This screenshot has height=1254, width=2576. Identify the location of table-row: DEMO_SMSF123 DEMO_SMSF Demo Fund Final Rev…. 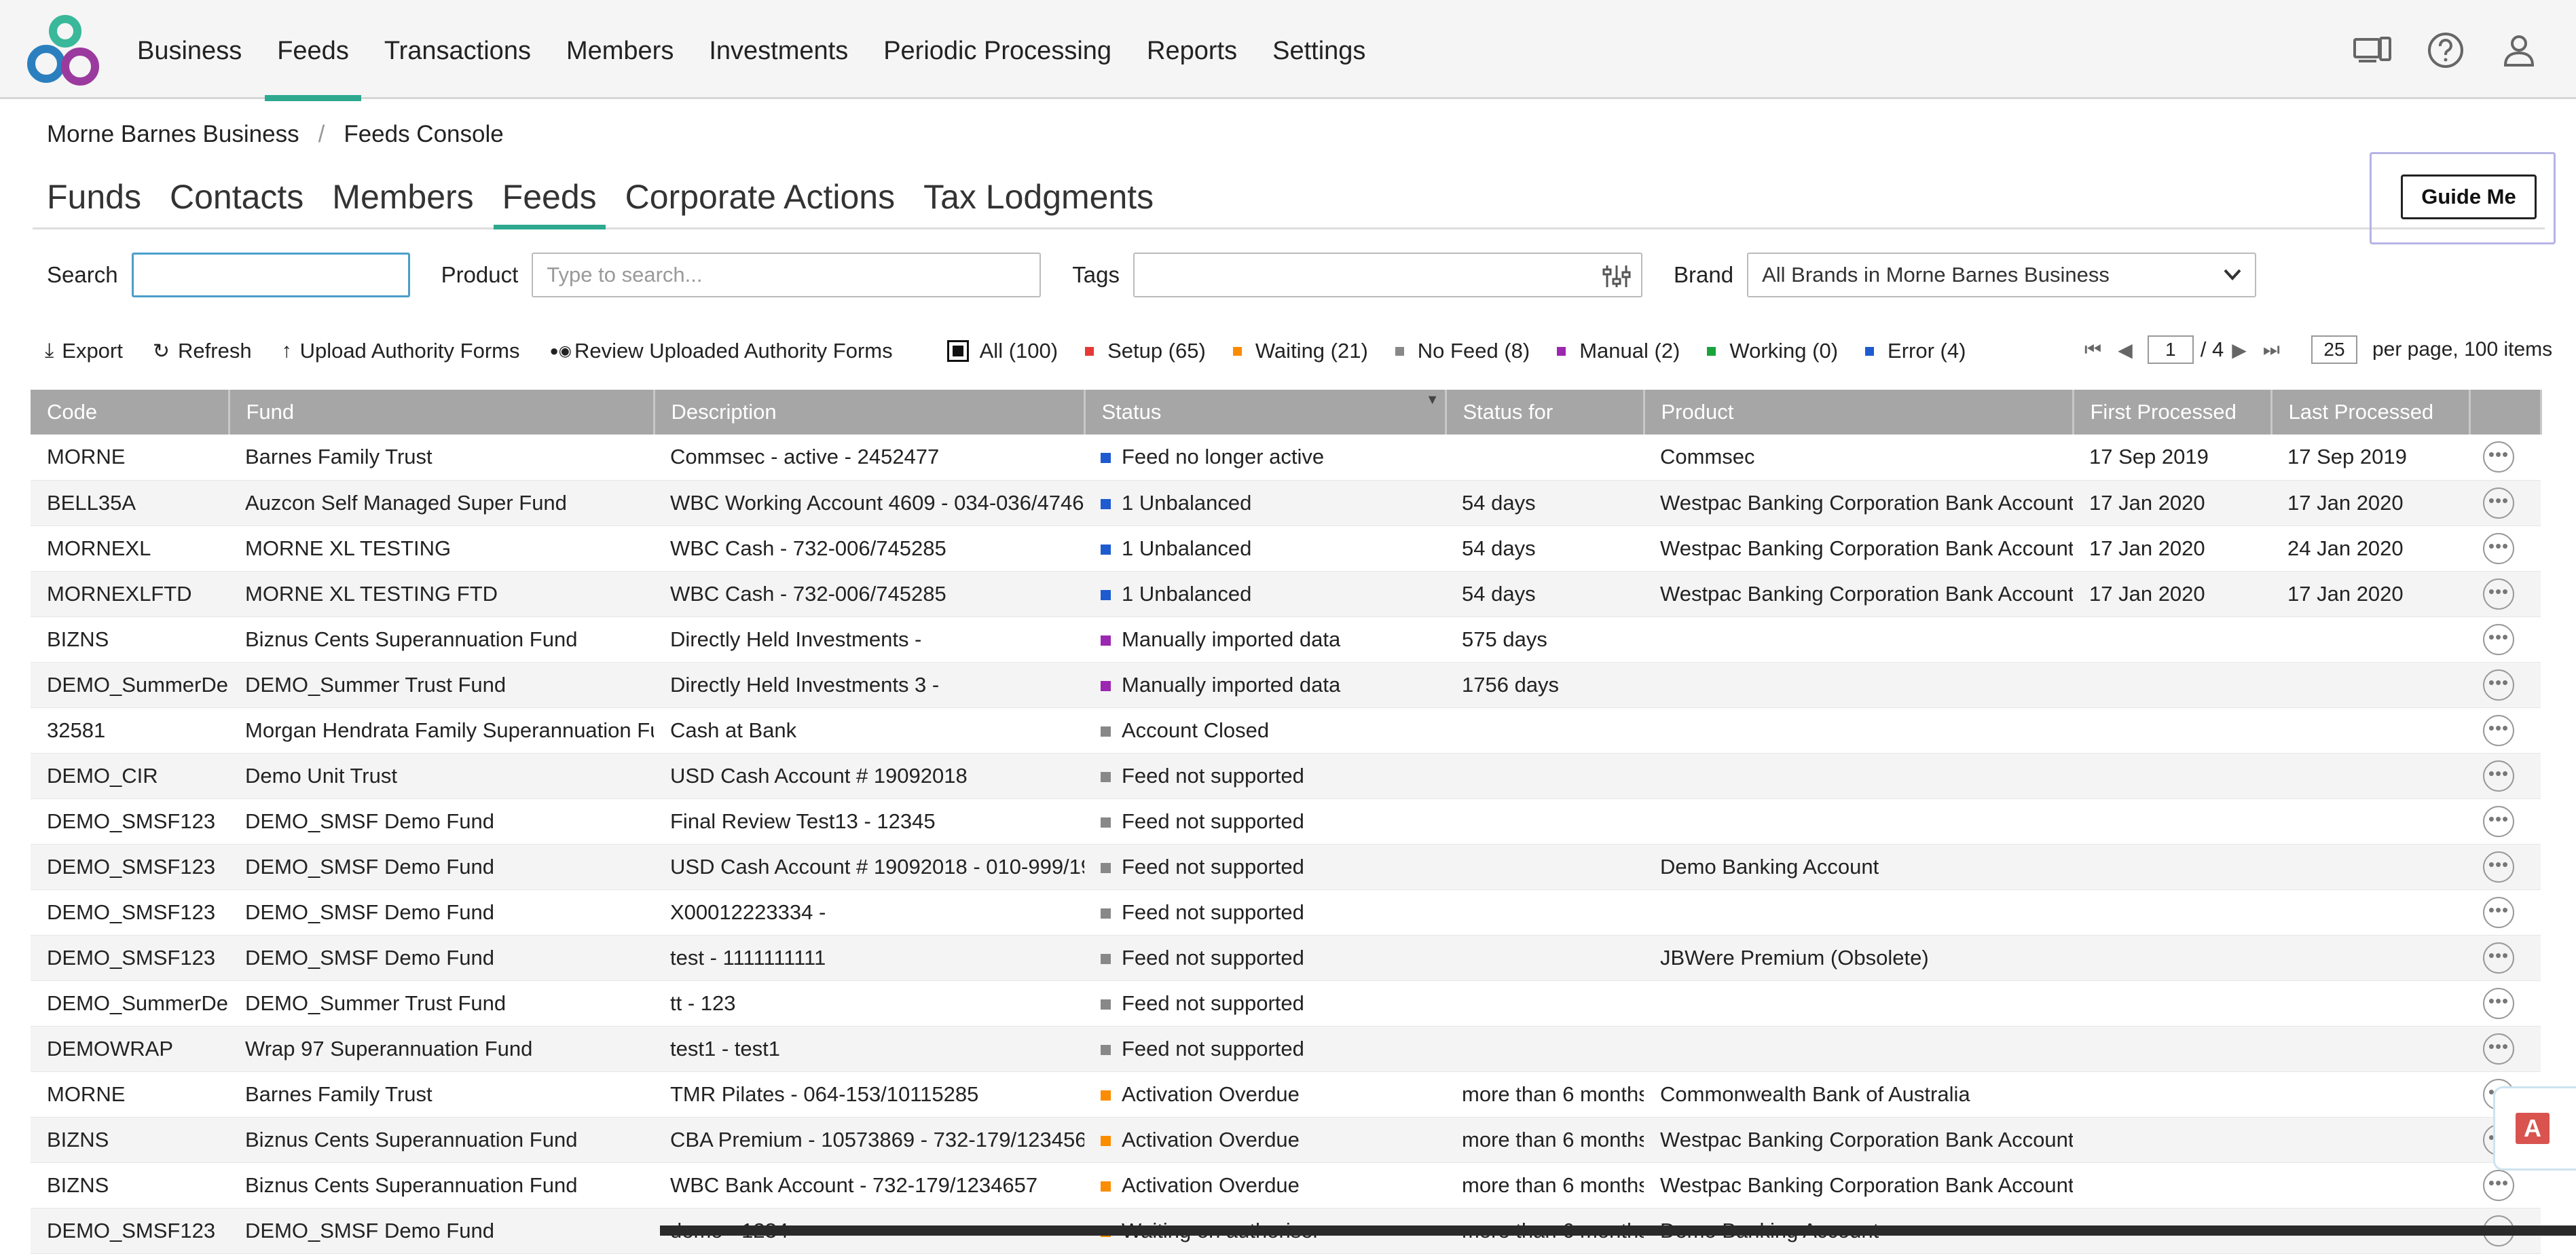
(1286, 821).